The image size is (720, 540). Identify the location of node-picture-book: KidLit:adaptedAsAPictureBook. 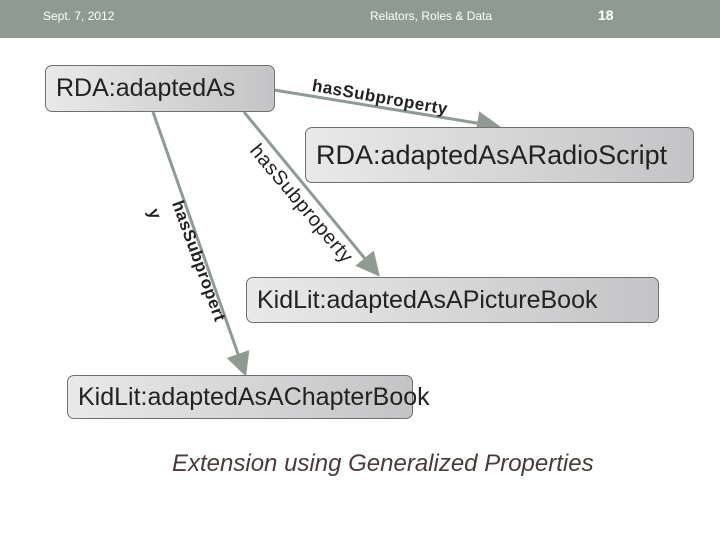
(452, 300).